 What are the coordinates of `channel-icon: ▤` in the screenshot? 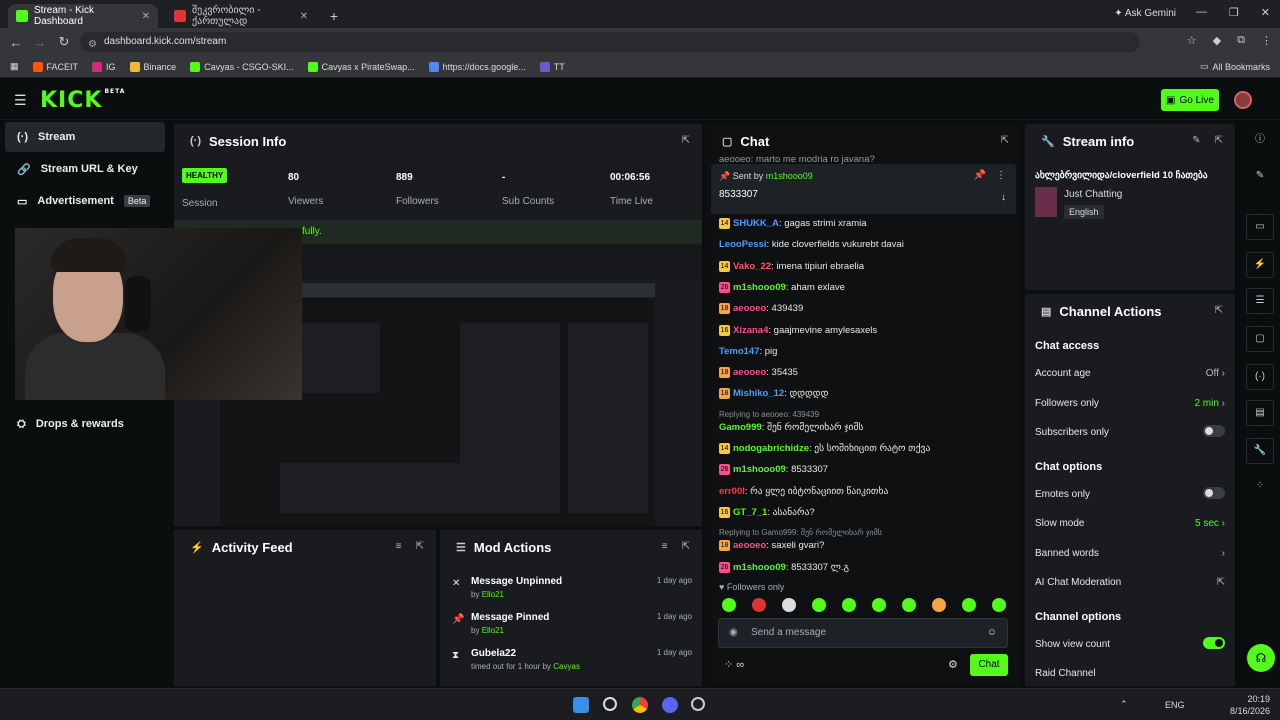 It's located at (1260, 413).